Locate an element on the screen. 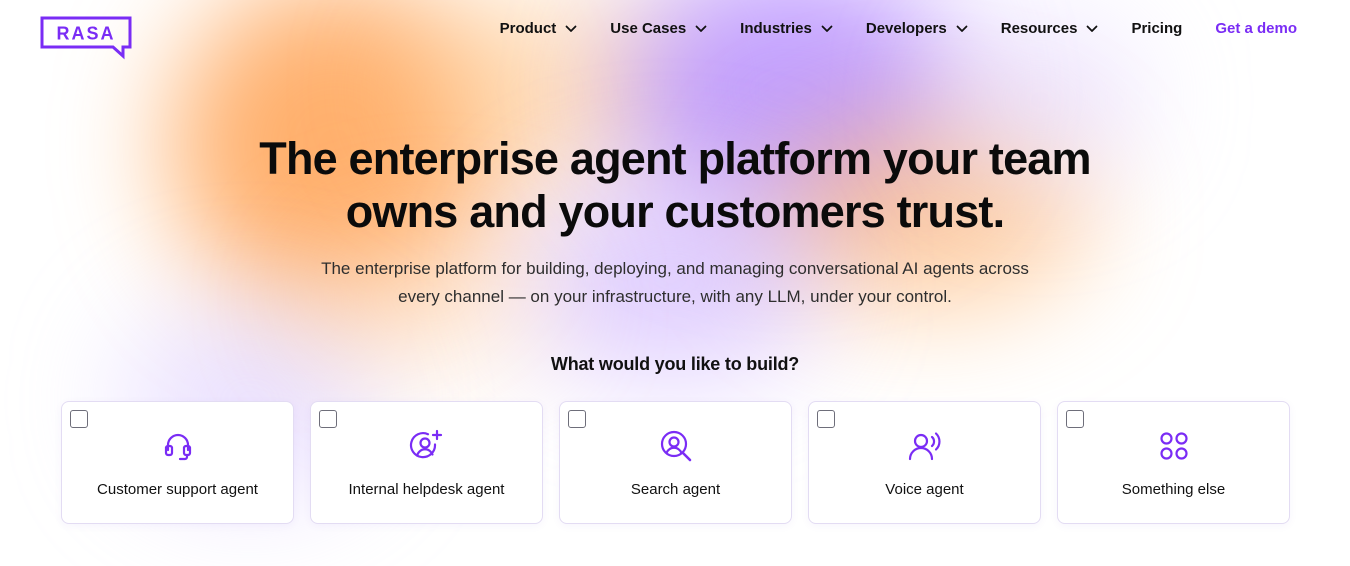 This screenshot has height=566, width=1350. rasa-logo-icon: RASA is located at coordinates (86, 38).